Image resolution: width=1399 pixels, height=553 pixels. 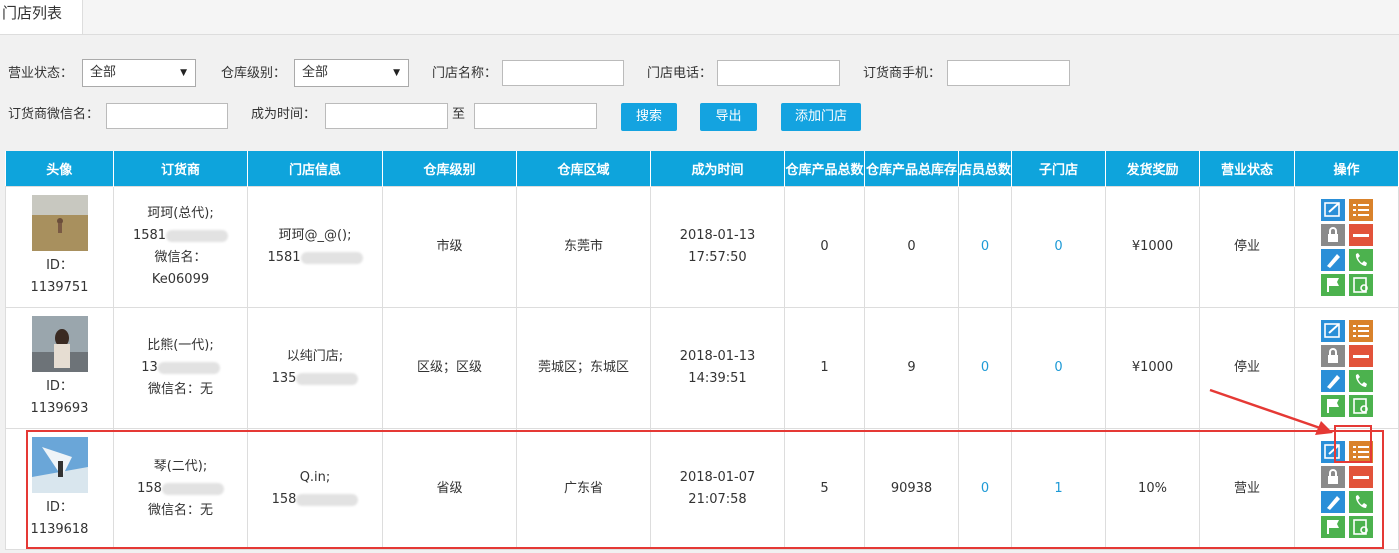 What do you see at coordinates (149, 235) in the screenshot?
I see `dealer-phone: 1581` at bounding box center [149, 235].